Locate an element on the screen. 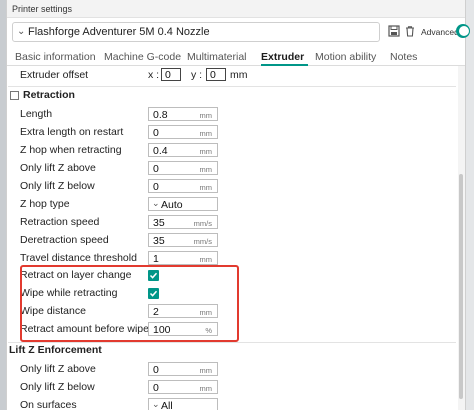 The height and width of the screenshot is (410, 474). lift-z-enf-below-field: 0 mm is located at coordinates (183, 387).